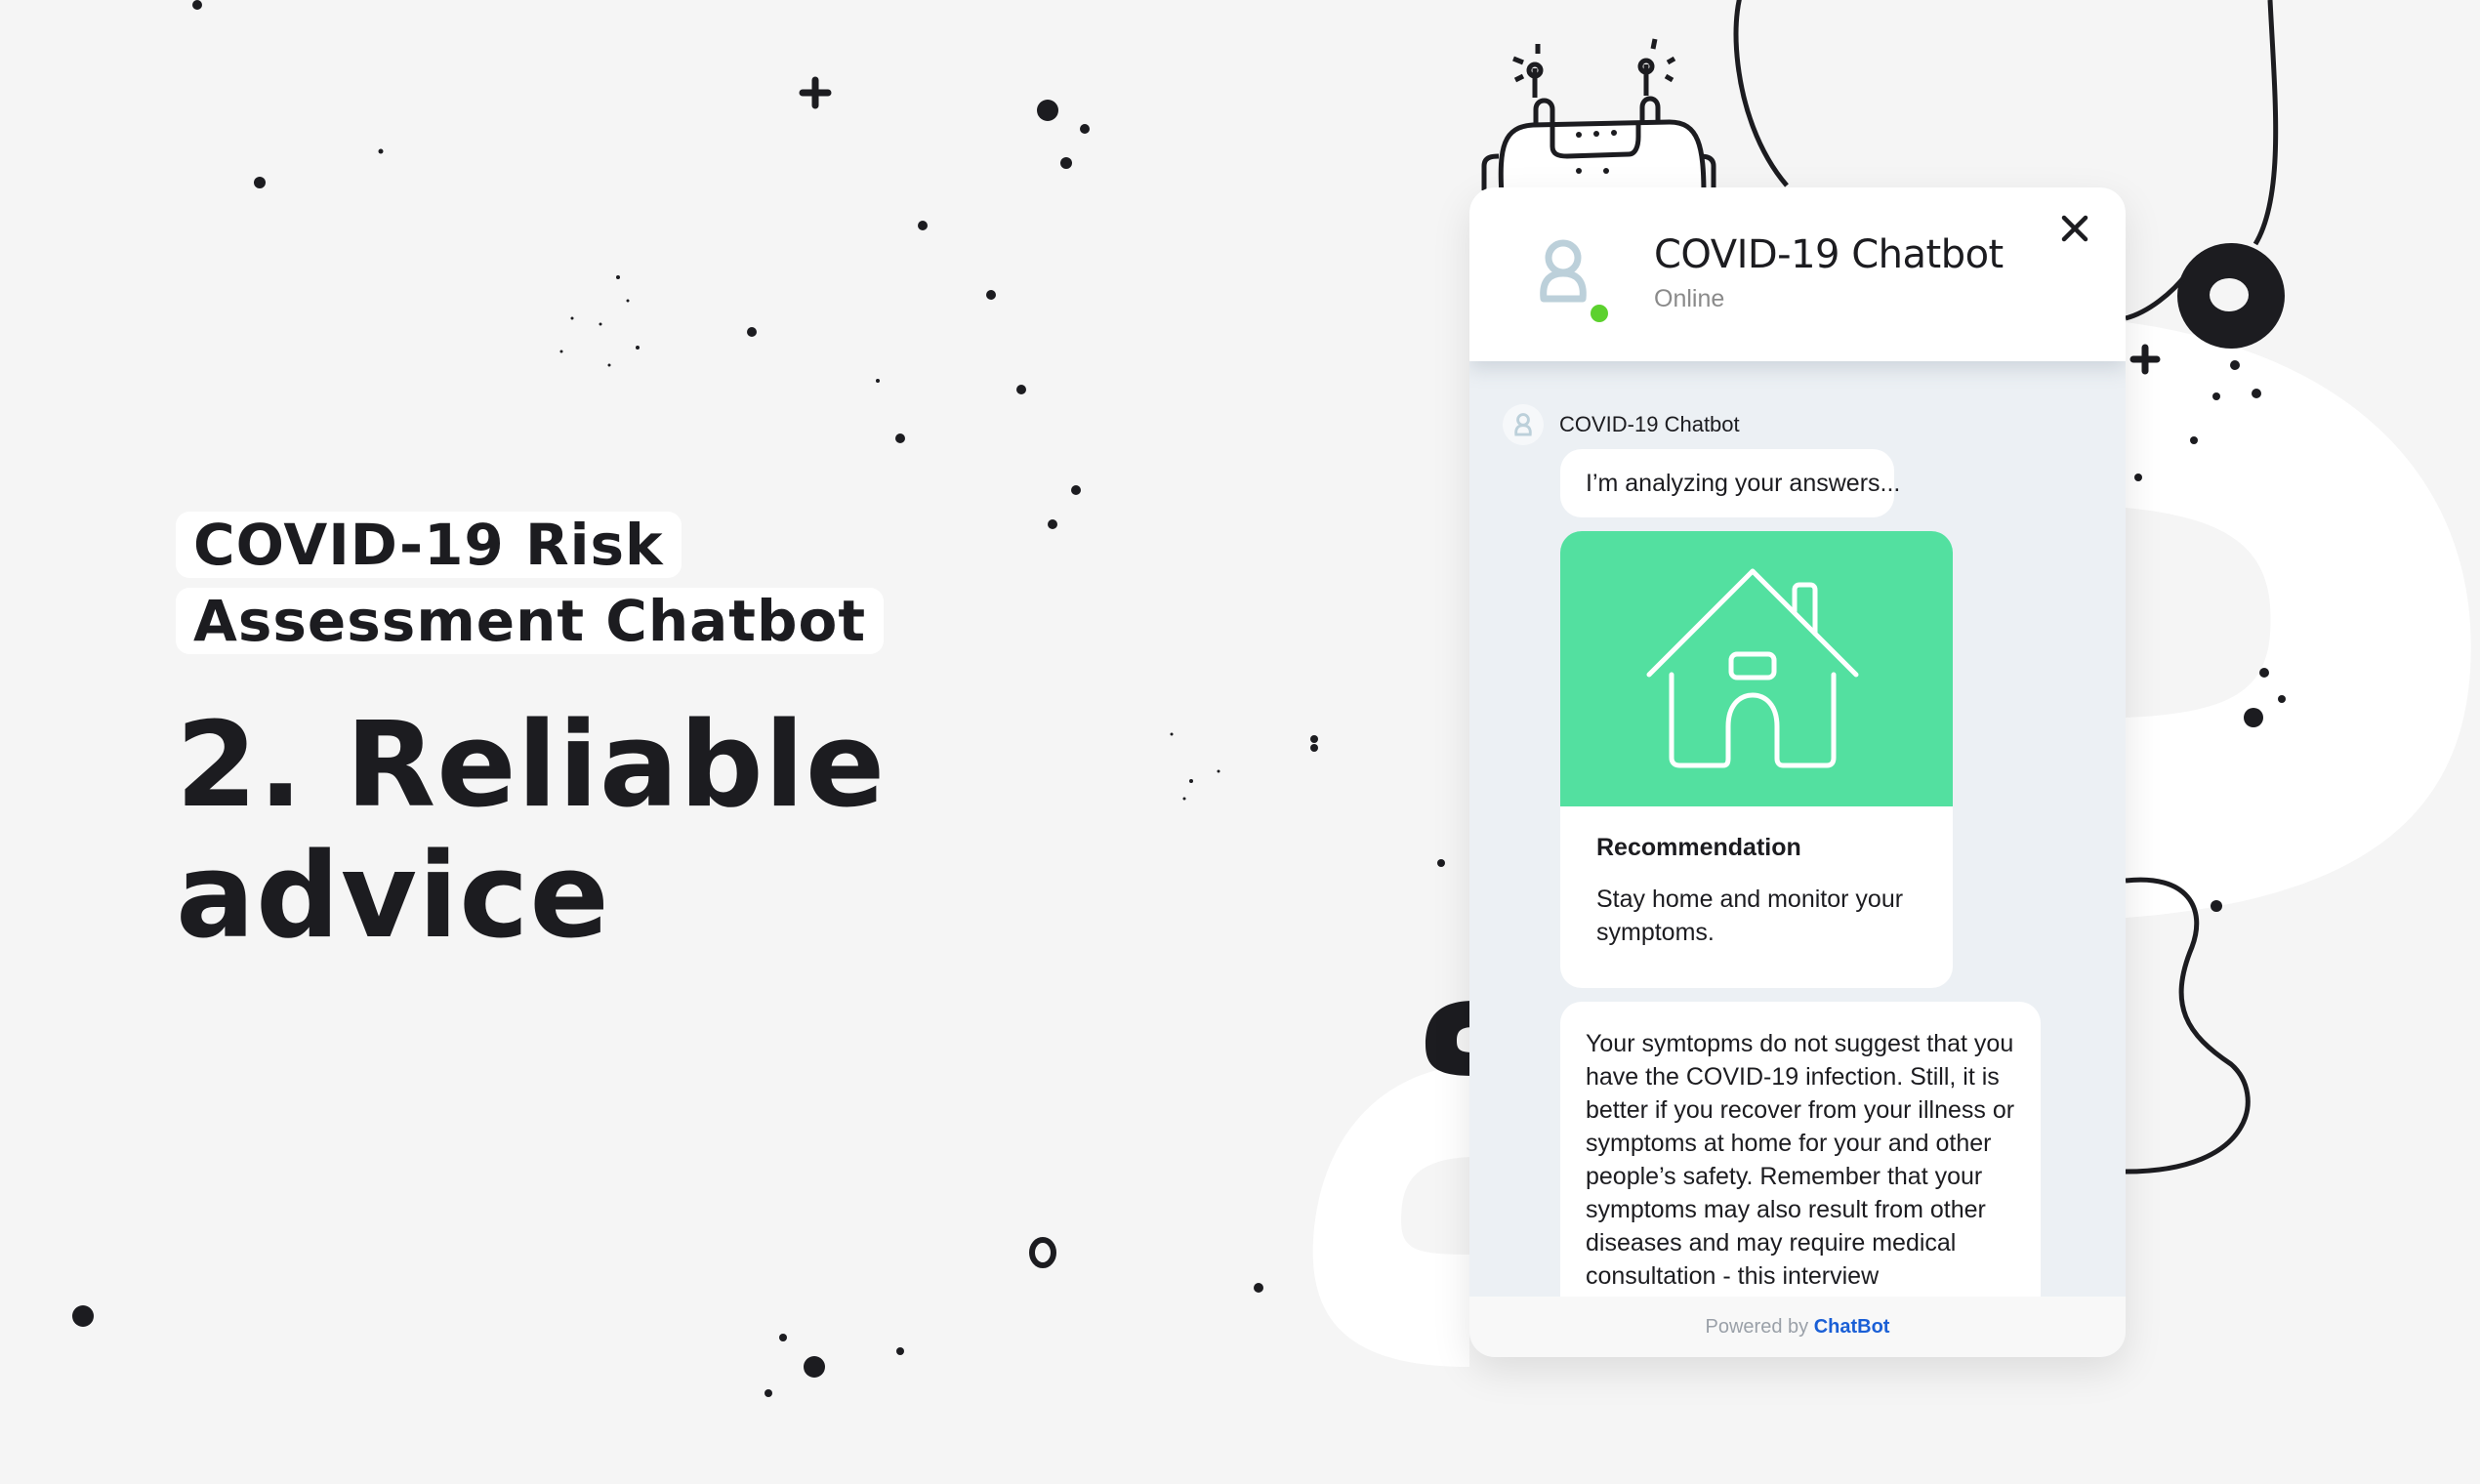 This screenshot has width=2480, height=1484. What do you see at coordinates (531, 621) in the screenshot?
I see `title-line-2: Assessment Chatbot` at bounding box center [531, 621].